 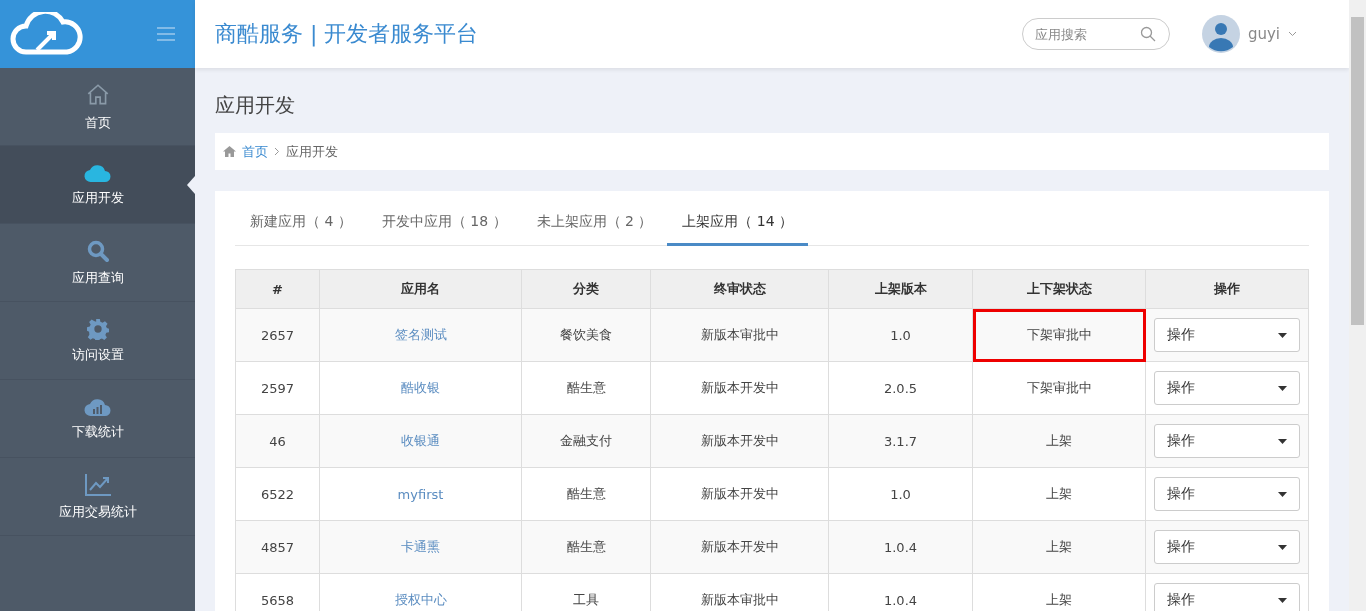 What do you see at coordinates (1292, 34) in the screenshot?
I see `chevron-down-icon` at bounding box center [1292, 34].